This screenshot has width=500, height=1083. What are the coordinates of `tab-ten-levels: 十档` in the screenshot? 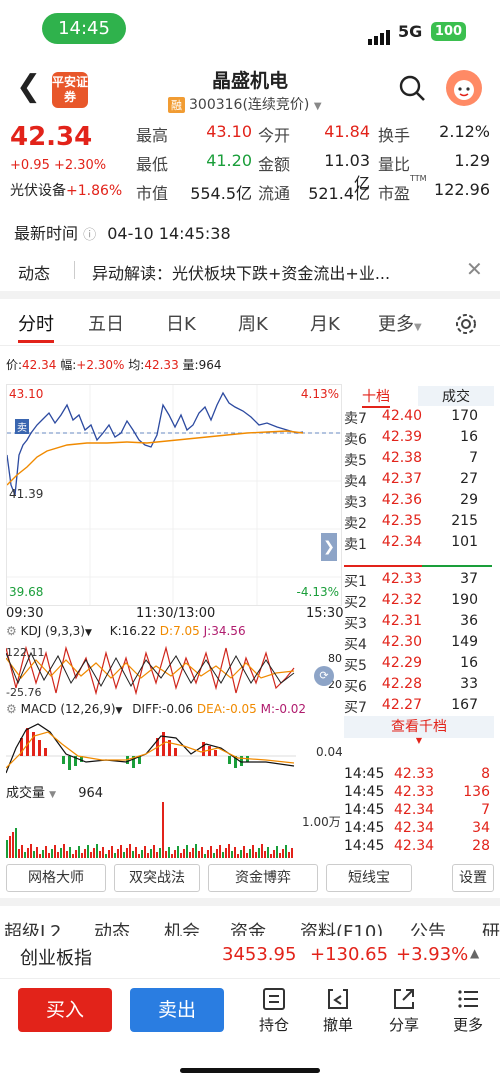 It's located at (376, 397).